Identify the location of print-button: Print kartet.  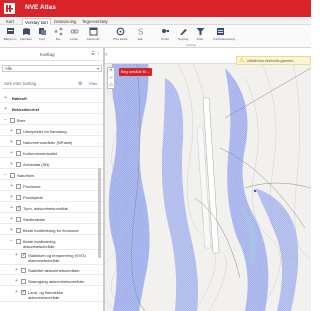
(120, 36).